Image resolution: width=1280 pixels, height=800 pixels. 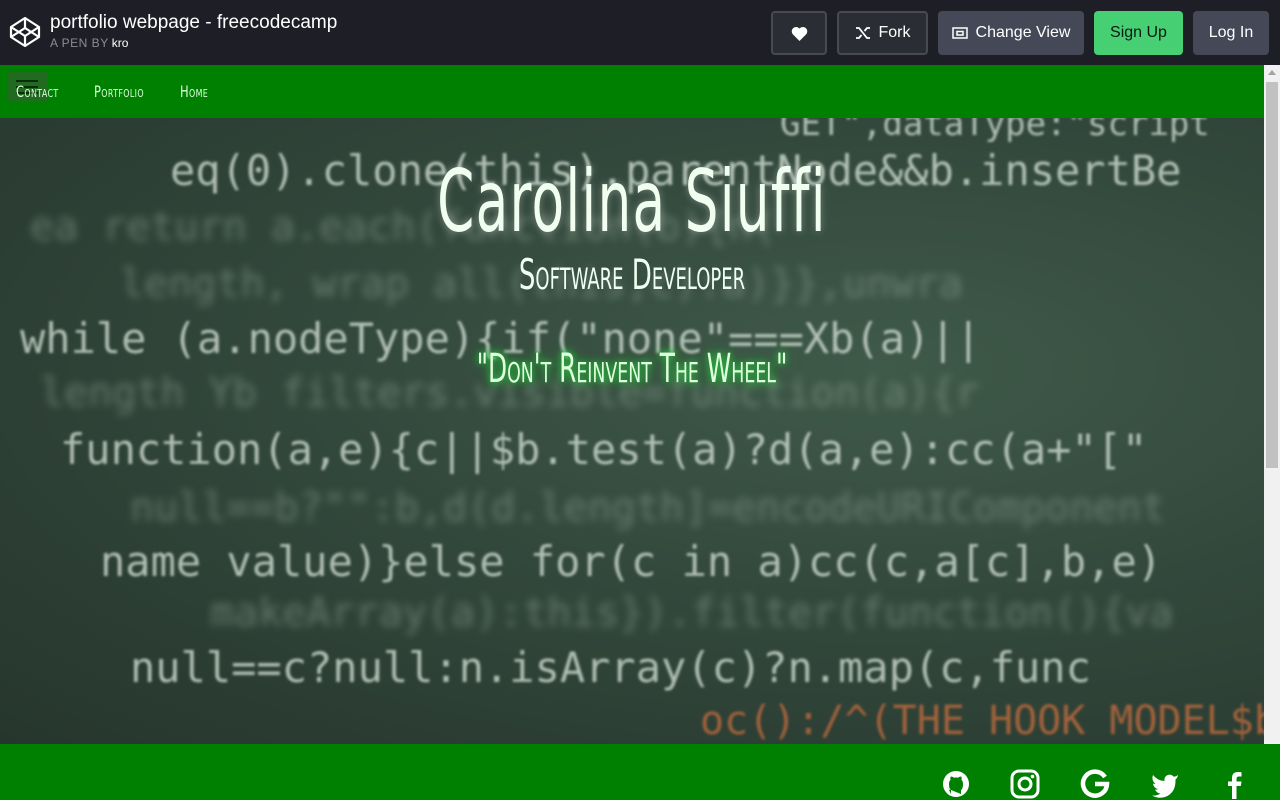 I want to click on facebook-icon, so click(x=1235, y=784).